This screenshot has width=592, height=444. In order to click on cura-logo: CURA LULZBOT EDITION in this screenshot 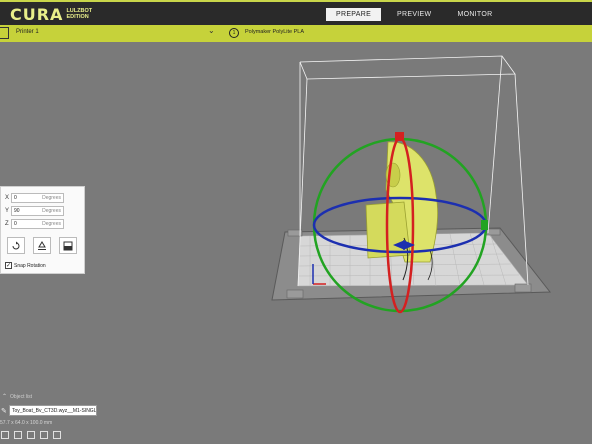, I will do `click(51, 14)`.